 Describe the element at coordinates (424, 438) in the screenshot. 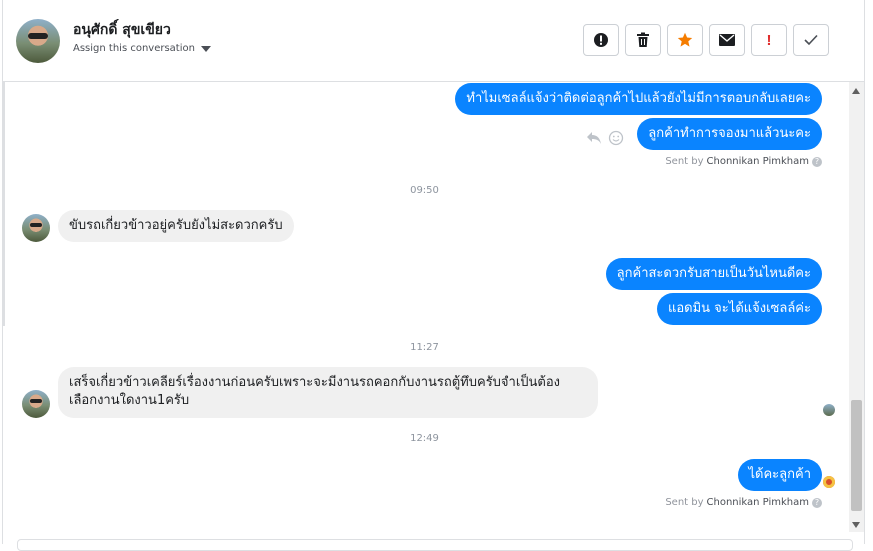

I see `timestamp: 12:49` at that location.